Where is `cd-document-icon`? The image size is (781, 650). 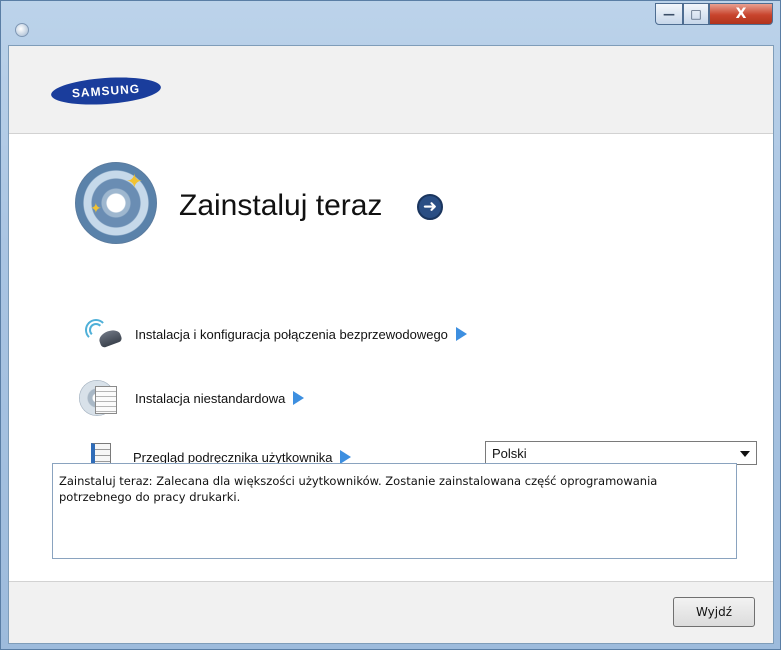
cd-document-icon is located at coordinates (103, 398).